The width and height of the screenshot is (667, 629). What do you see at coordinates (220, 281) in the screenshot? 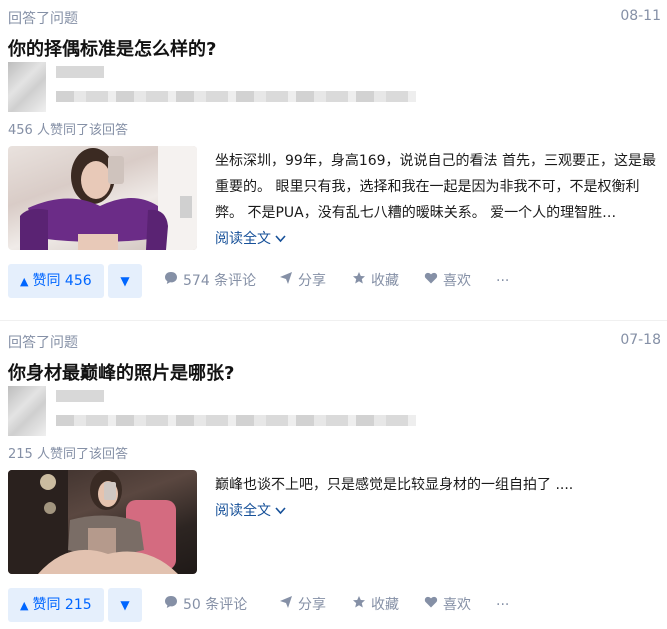
I see `comment-count: 574 条评论` at bounding box center [220, 281].